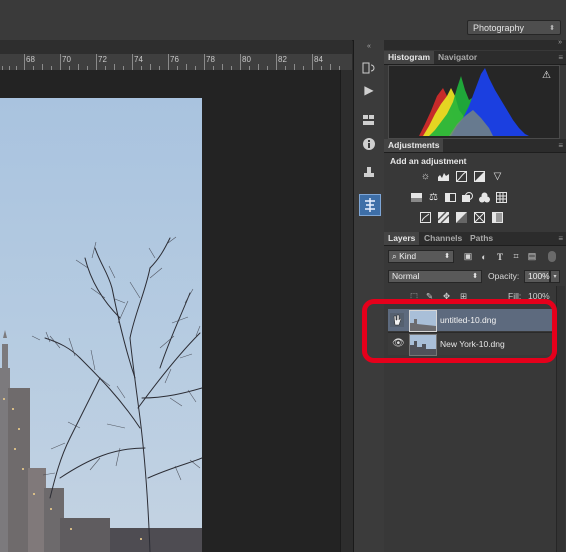 This screenshot has height=552, width=566. I want to click on properties-icon, so click(370, 205).